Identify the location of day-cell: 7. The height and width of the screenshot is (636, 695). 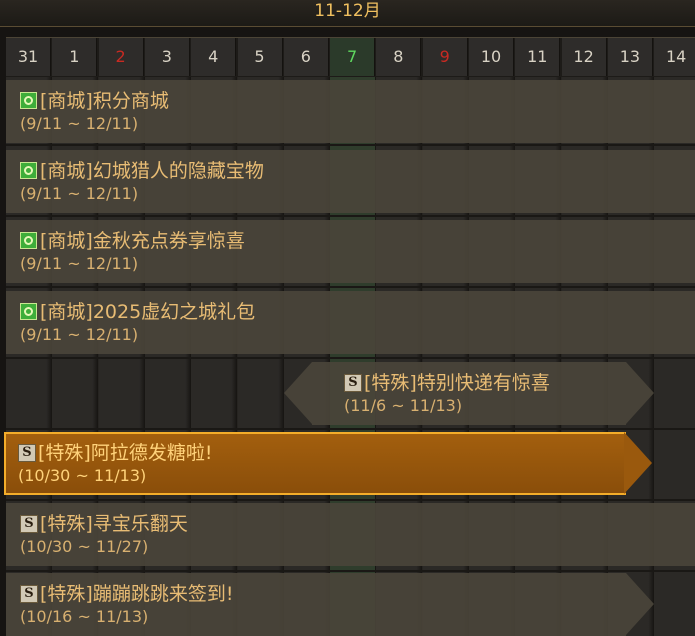
(353, 57).